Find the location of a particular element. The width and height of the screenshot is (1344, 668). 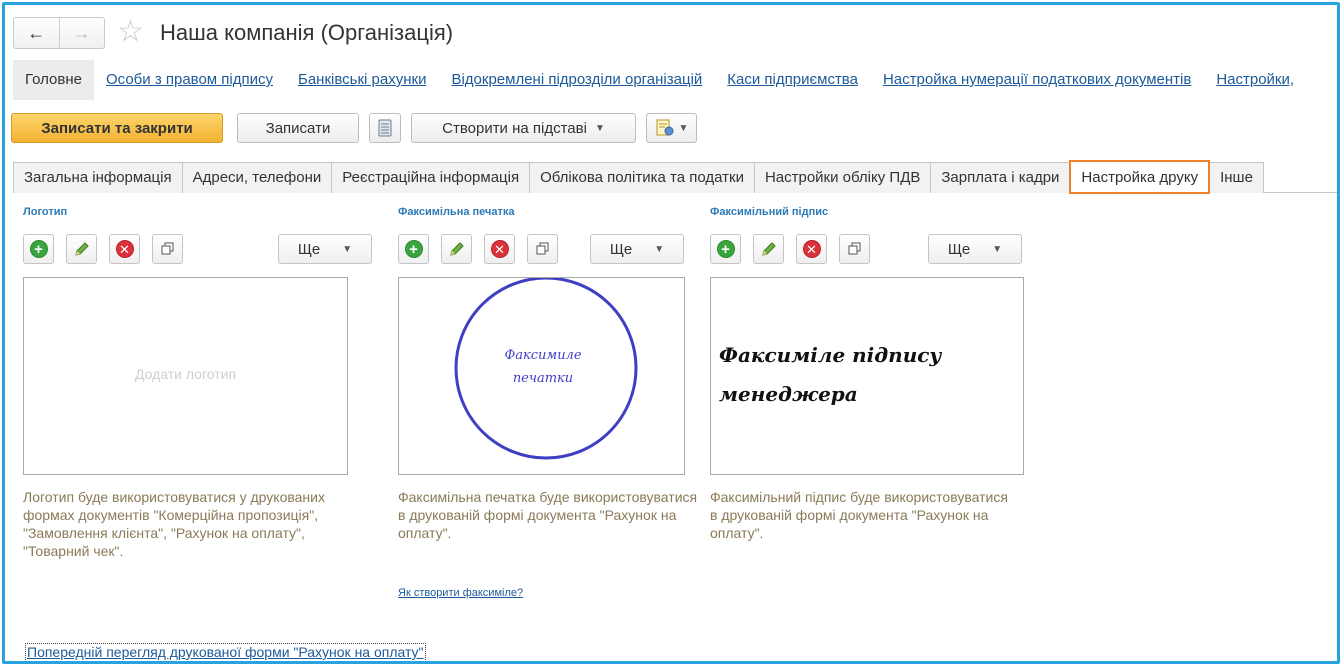

tab-vat-settings: Настройки обліку ПДВ is located at coordinates (842, 177).